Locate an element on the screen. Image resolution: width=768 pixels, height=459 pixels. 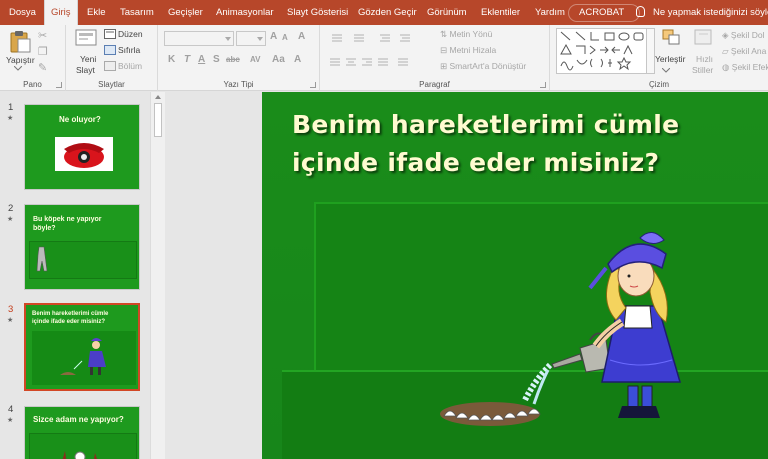
clear-format-button: A is located at coordinates (301, 36).